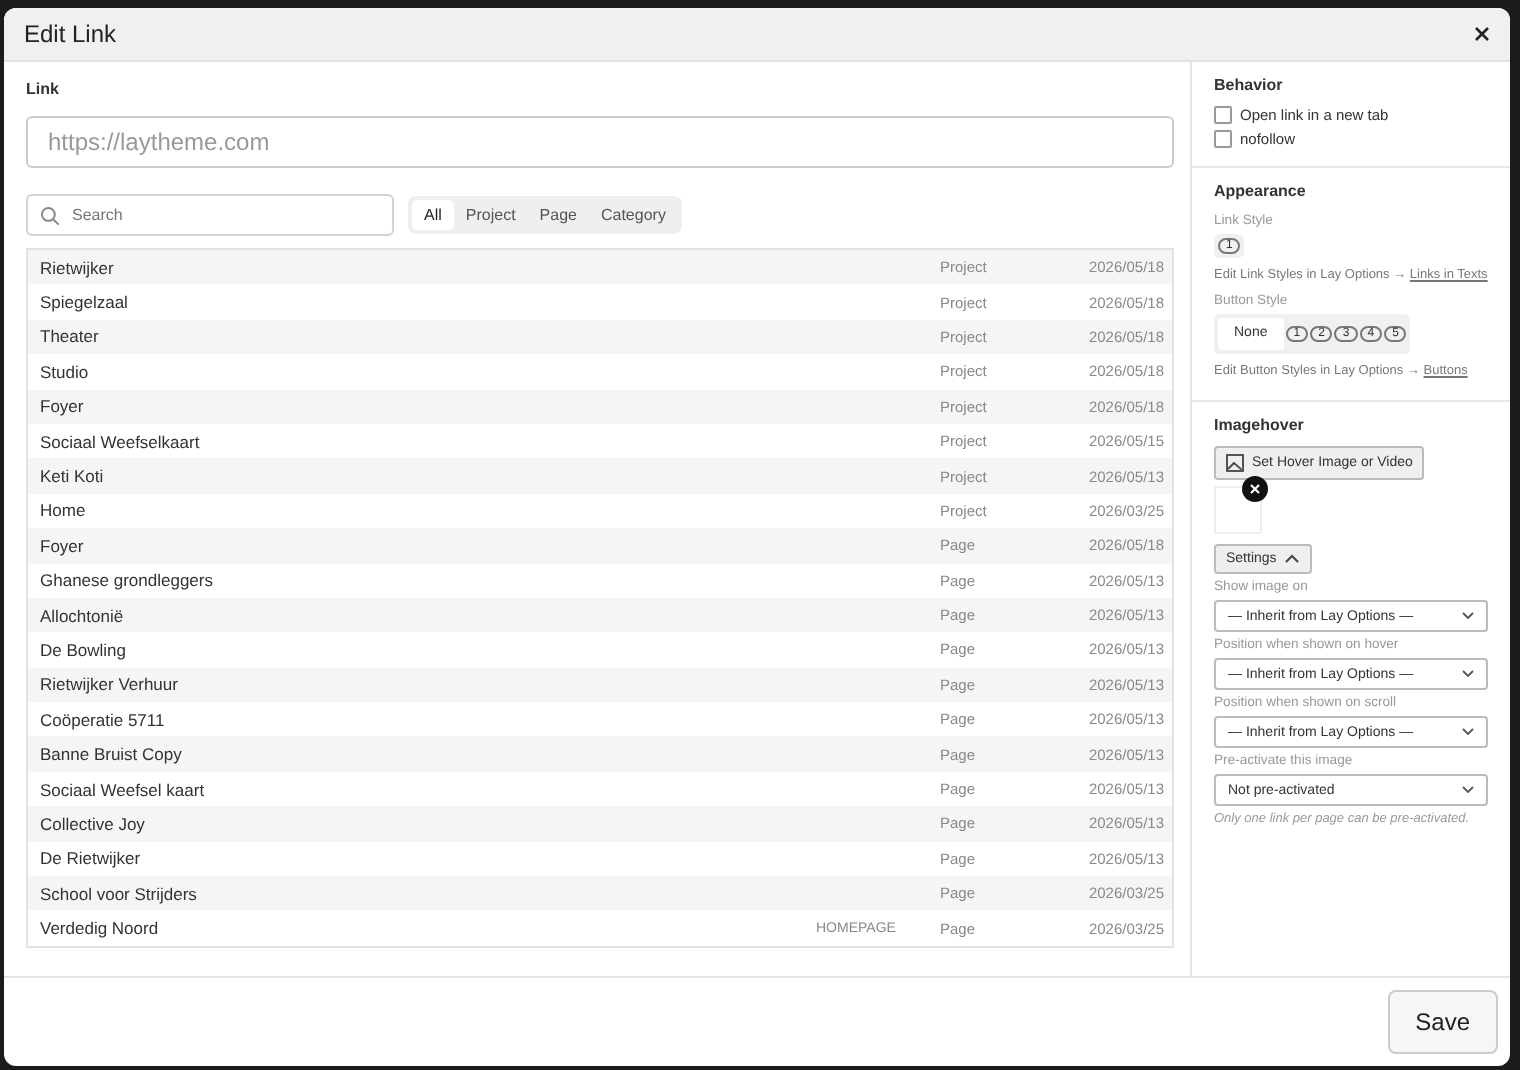 Image resolution: width=1520 pixels, height=1070 pixels. I want to click on item-title: Allochtonië, so click(83, 615).